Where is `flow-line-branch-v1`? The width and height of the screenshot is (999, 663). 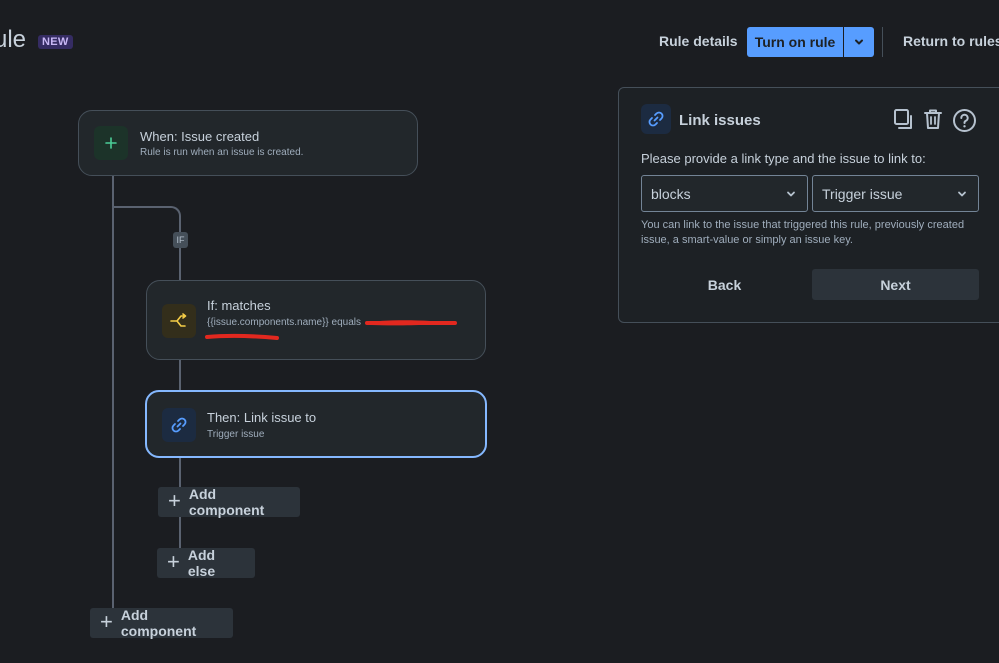
flow-line-branch-v1 is located at coordinates (180, 225).